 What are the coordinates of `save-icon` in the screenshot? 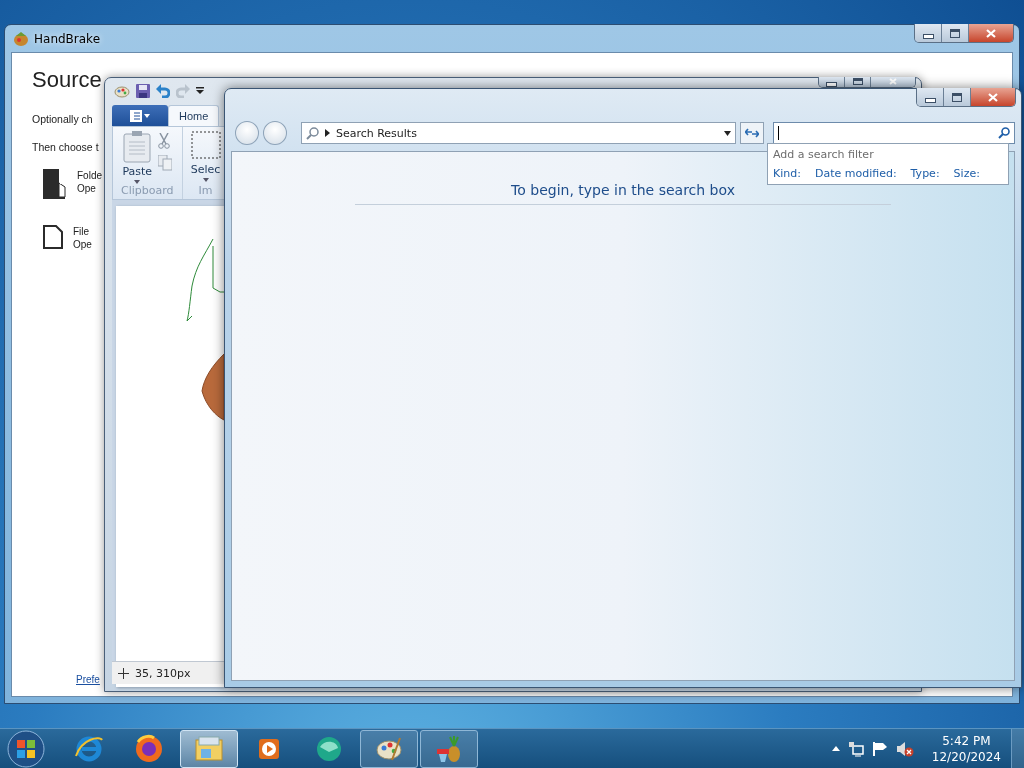 It's located at (143, 91).